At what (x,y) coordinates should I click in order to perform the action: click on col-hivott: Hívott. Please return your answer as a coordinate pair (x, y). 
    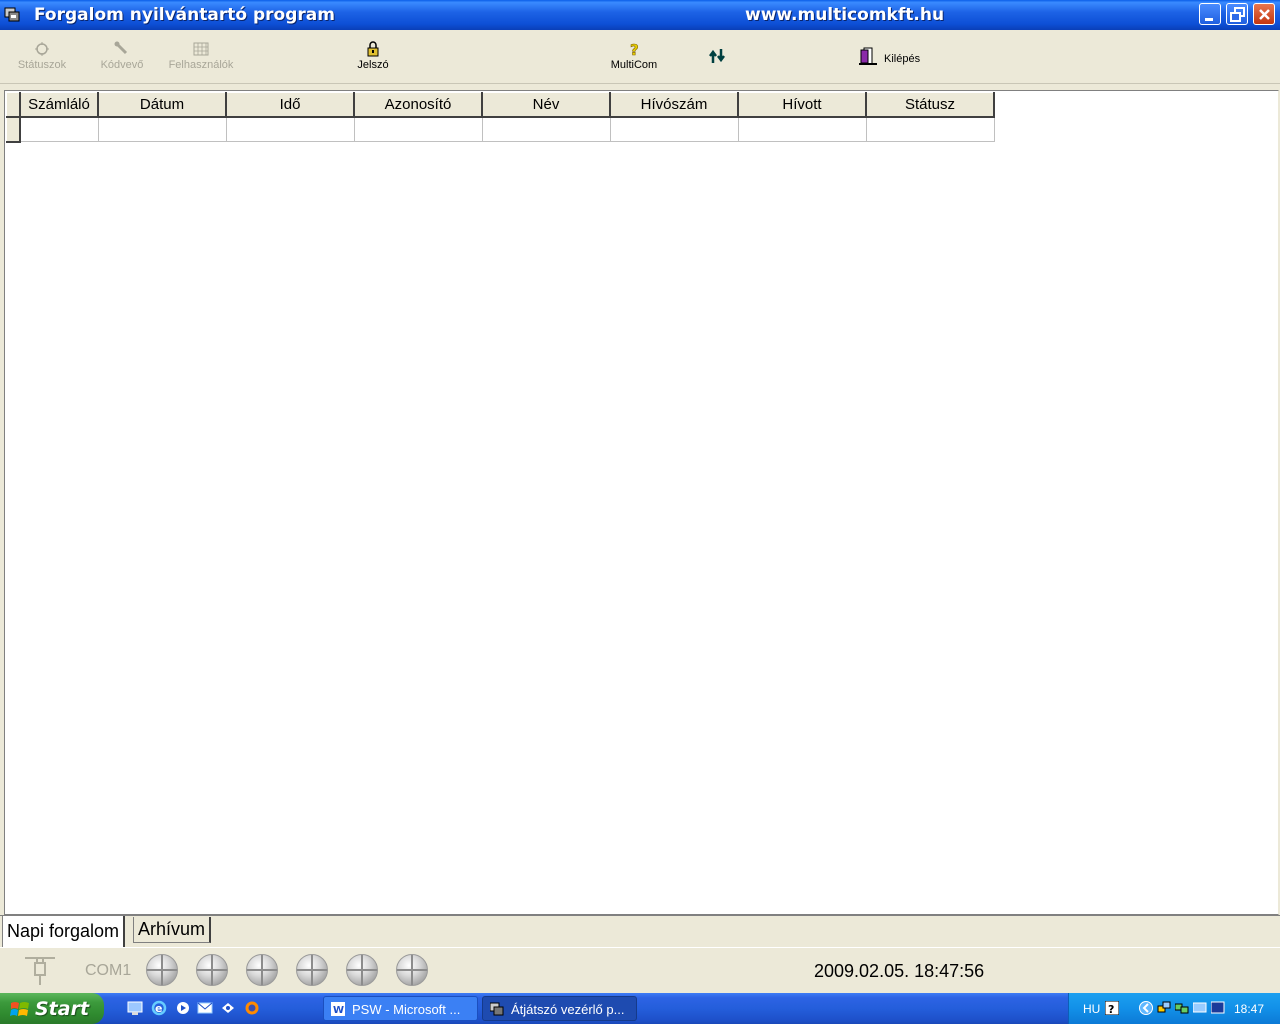
    Looking at the image, I should click on (802, 105).